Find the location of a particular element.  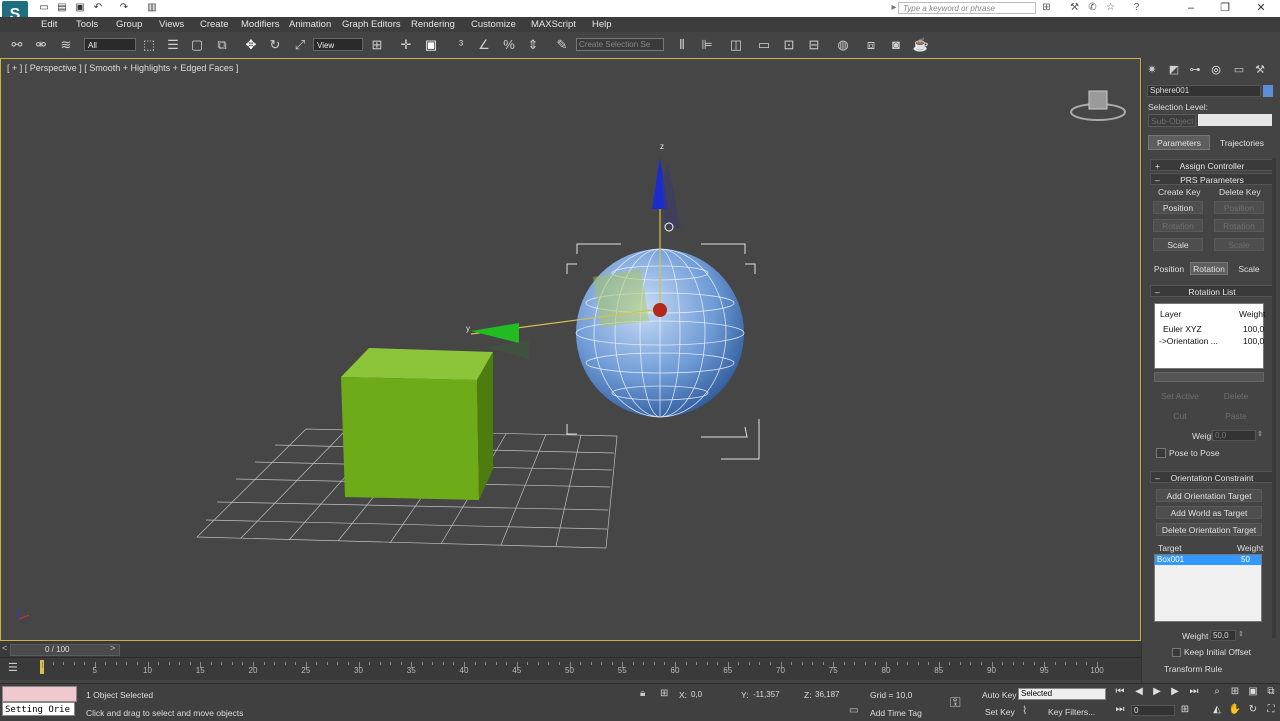

time-tag-icon: ▭ is located at coordinates (853, 710).